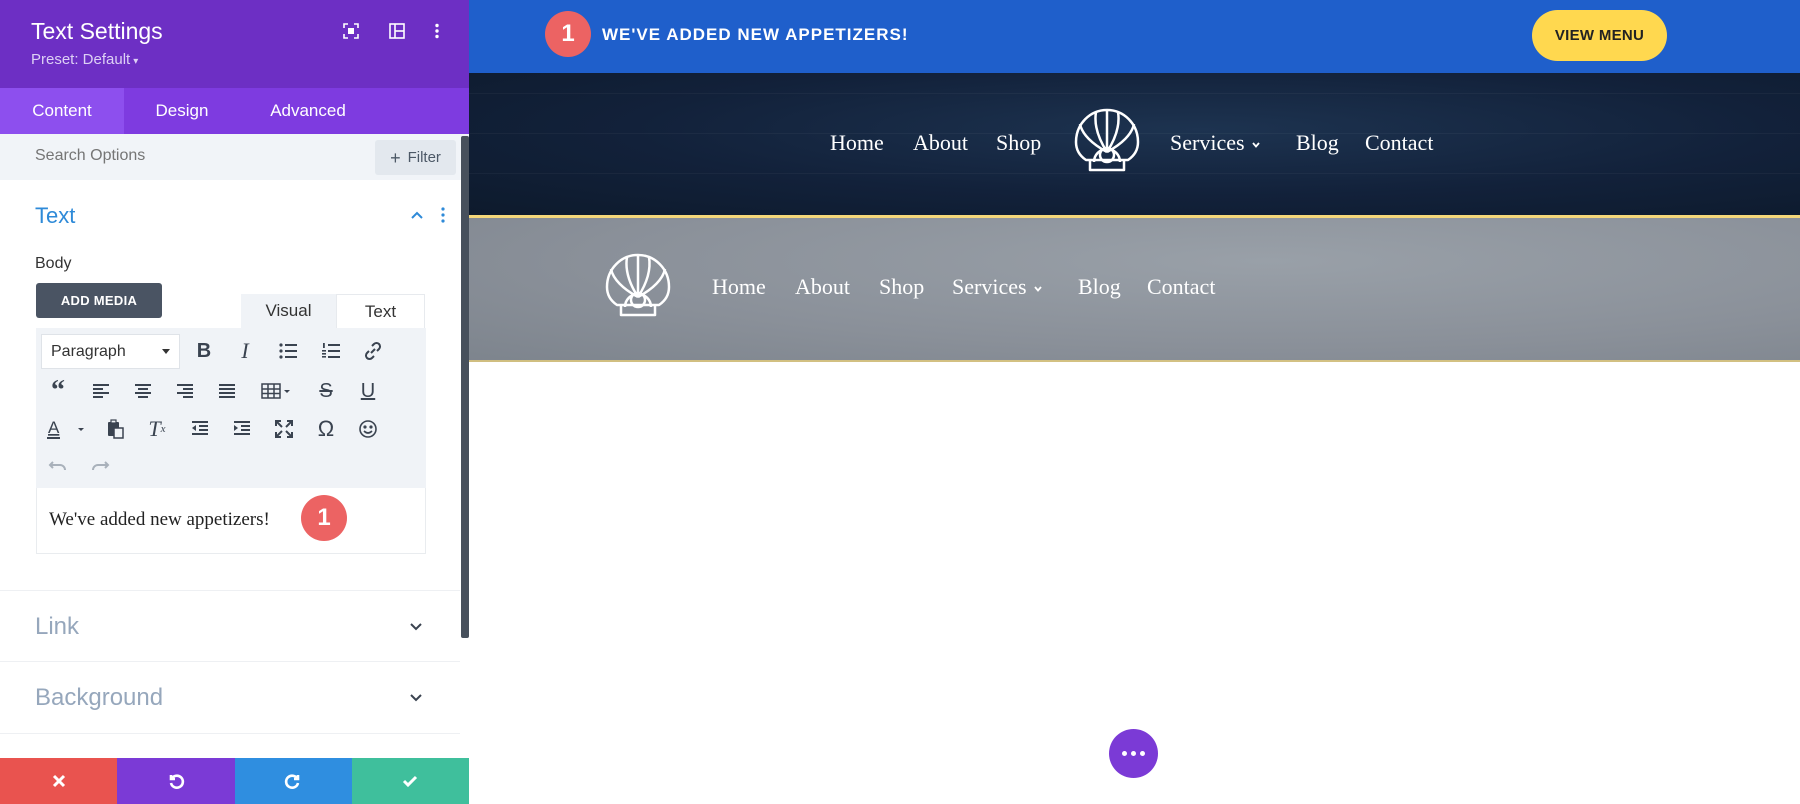 This screenshot has height=804, width=1800. What do you see at coordinates (55, 216) in the screenshot?
I see `text-section-title: Text` at bounding box center [55, 216].